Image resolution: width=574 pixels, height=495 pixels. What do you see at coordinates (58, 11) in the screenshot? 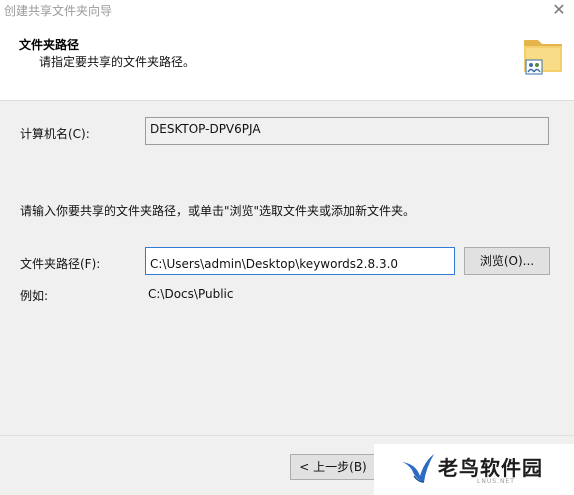
I see `window-title: 创建共享文件夹向导` at bounding box center [58, 11].